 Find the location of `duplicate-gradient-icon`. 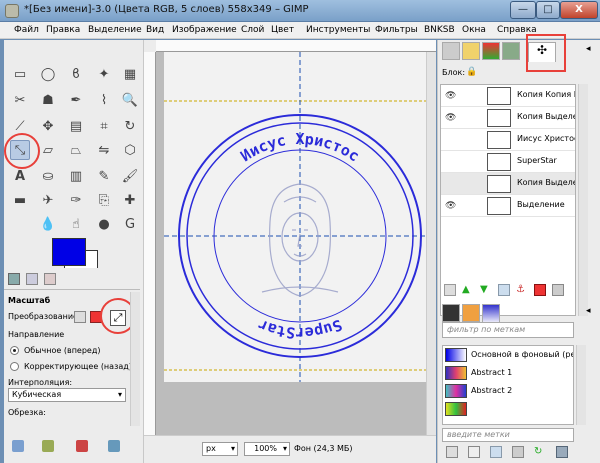

duplicate-gradient-icon is located at coordinates (496, 452).